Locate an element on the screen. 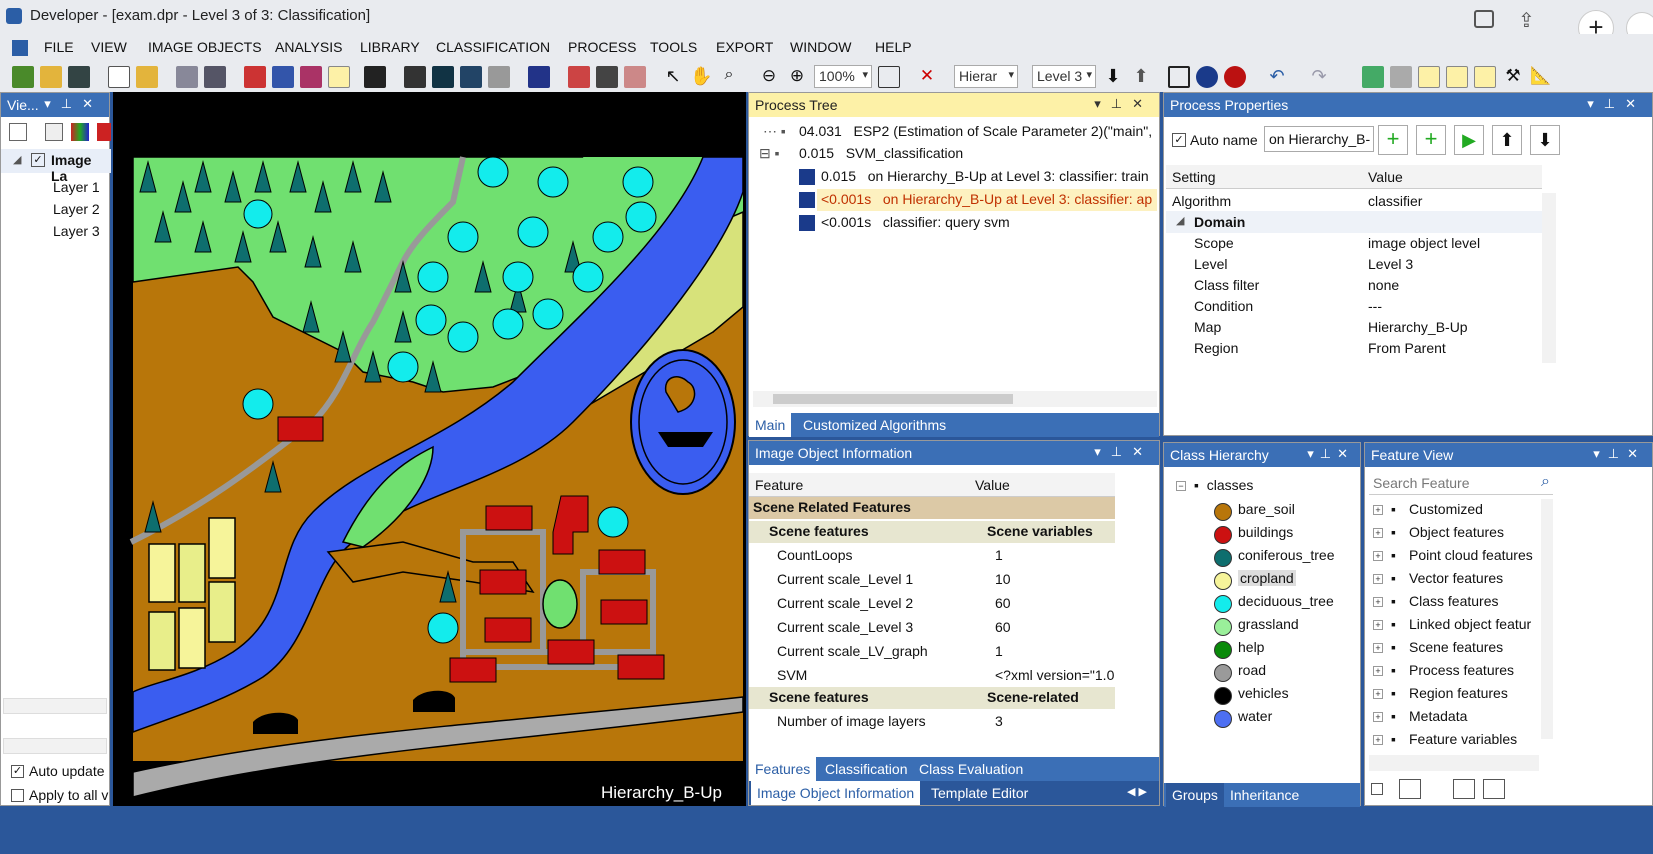 The height and width of the screenshot is (854, 1653). menu-library: LIBRARY is located at coordinates (390, 47).